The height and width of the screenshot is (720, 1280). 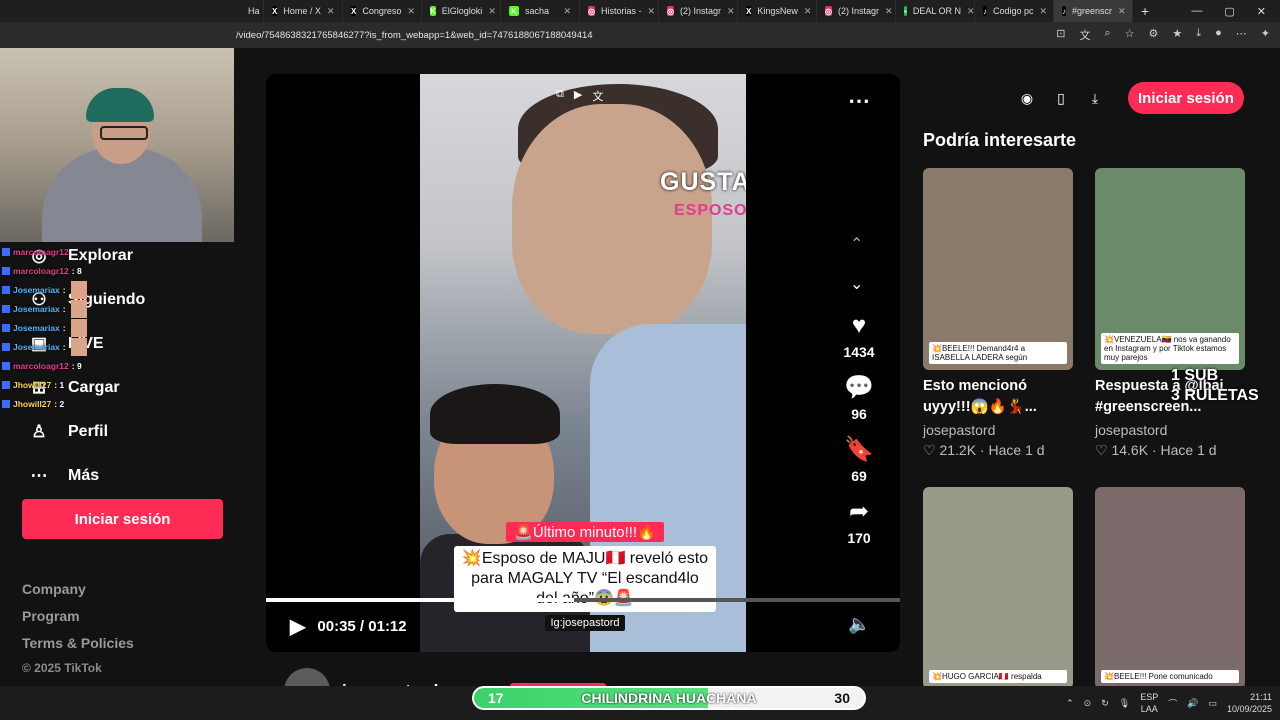 I want to click on bookmark-icon: 🔖, so click(x=859, y=449).